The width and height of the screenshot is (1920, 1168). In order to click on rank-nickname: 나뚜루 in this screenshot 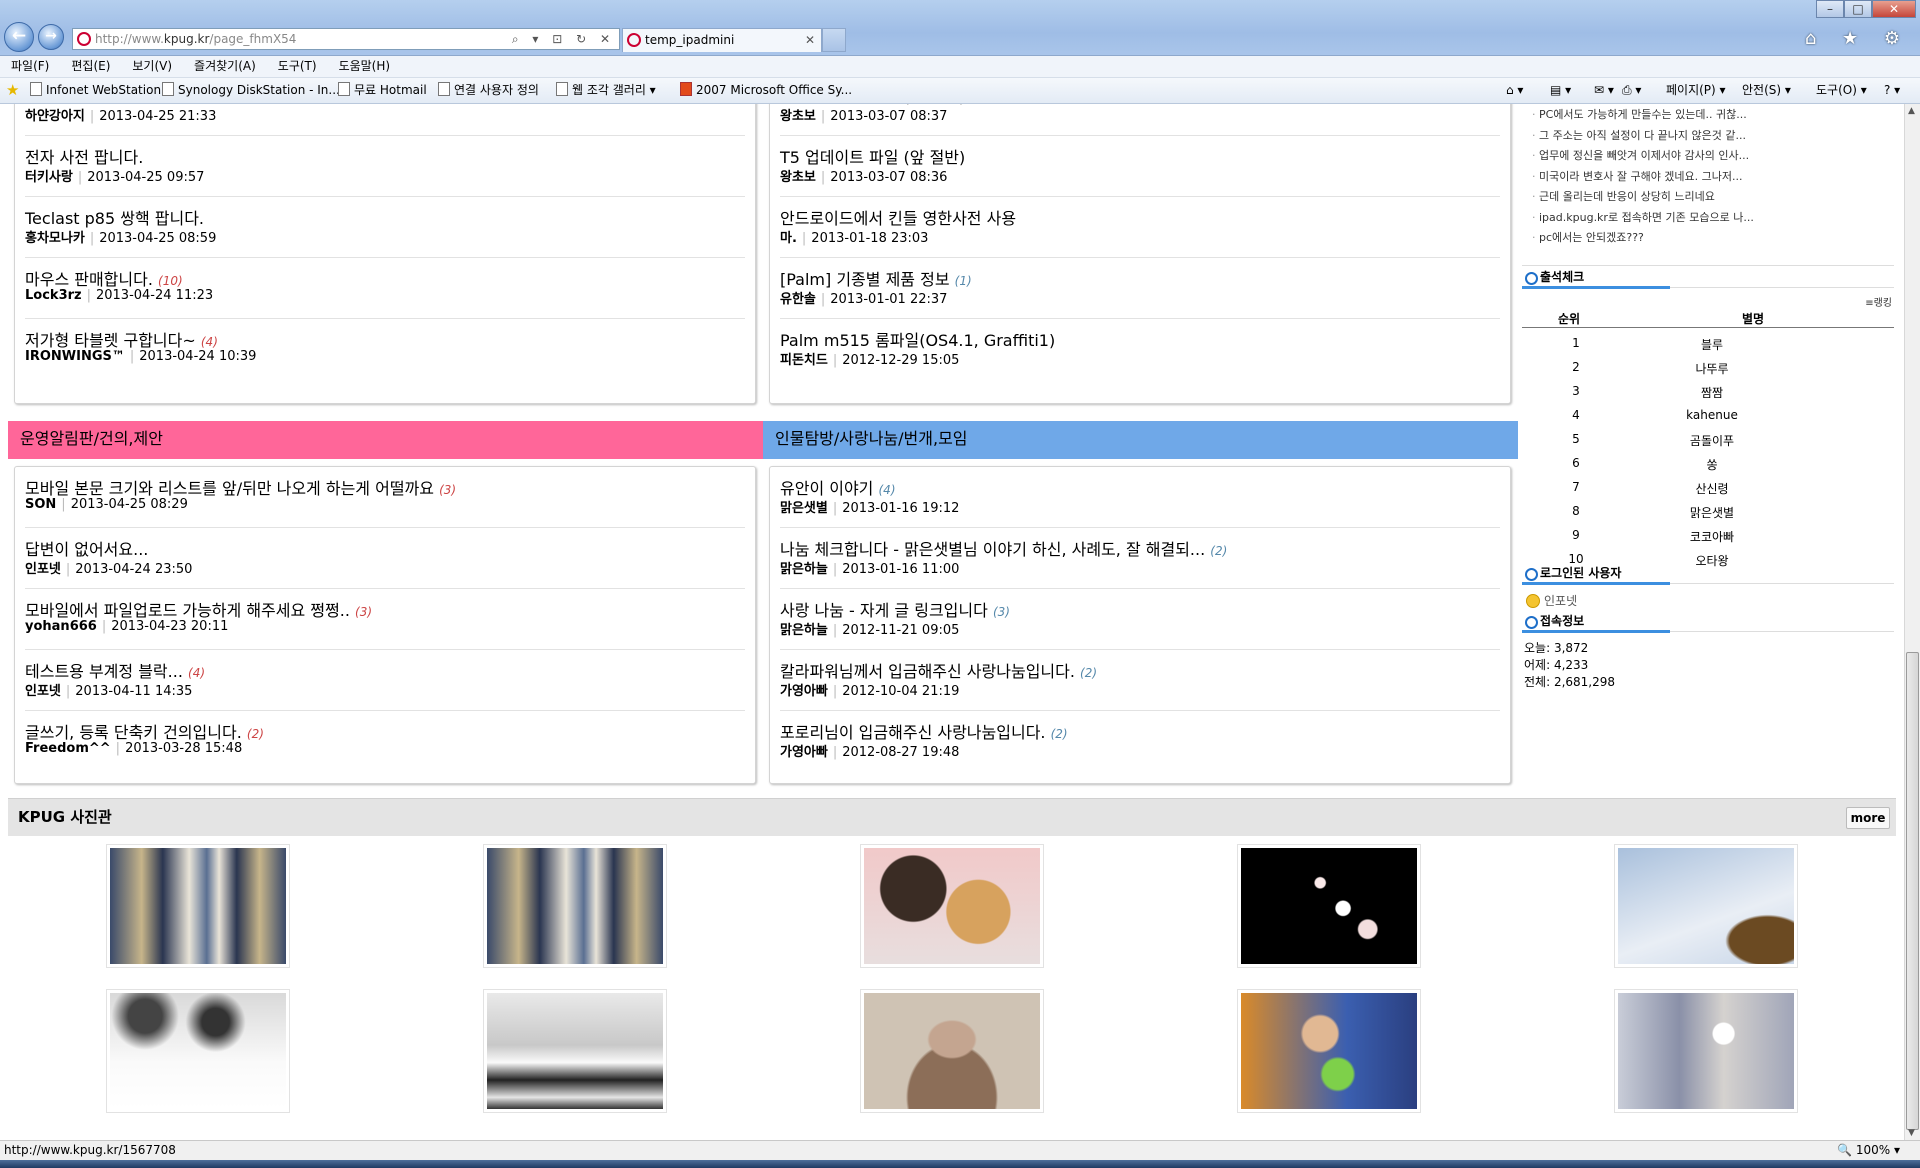, I will do `click(1712, 368)`.